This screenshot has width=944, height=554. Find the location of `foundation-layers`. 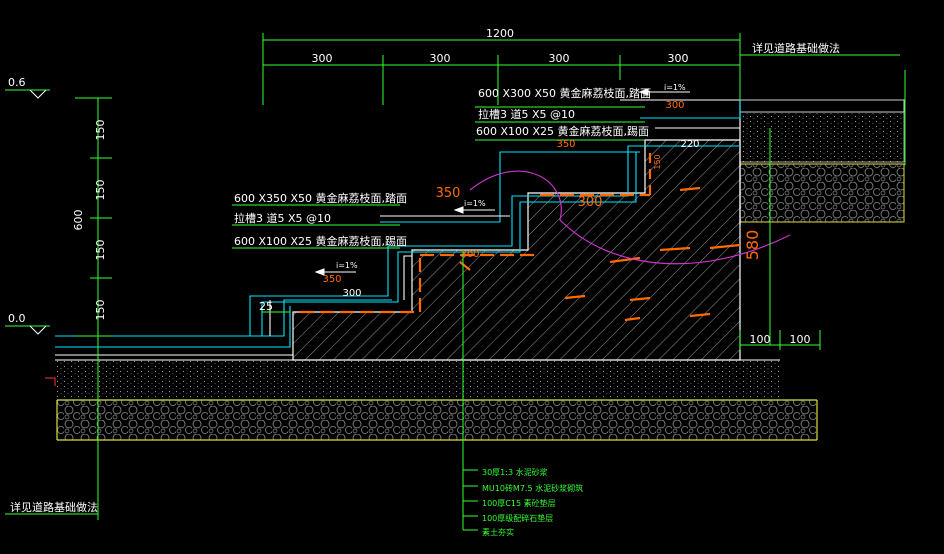

foundation-layers is located at coordinates (431, 400).